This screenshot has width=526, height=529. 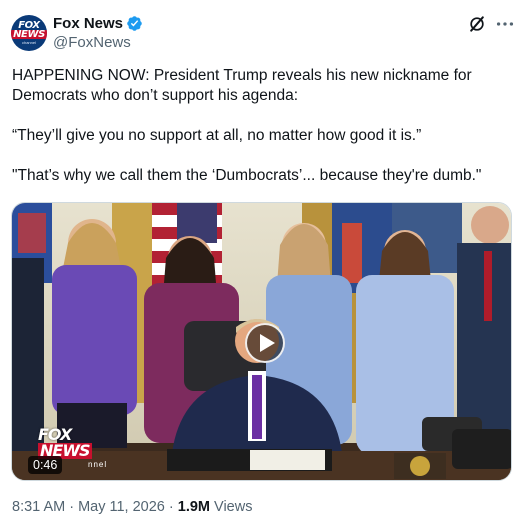 What do you see at coordinates (88, 507) in the screenshot?
I see `post-timestamp: 8:31 AM · May 11, 2026` at bounding box center [88, 507].